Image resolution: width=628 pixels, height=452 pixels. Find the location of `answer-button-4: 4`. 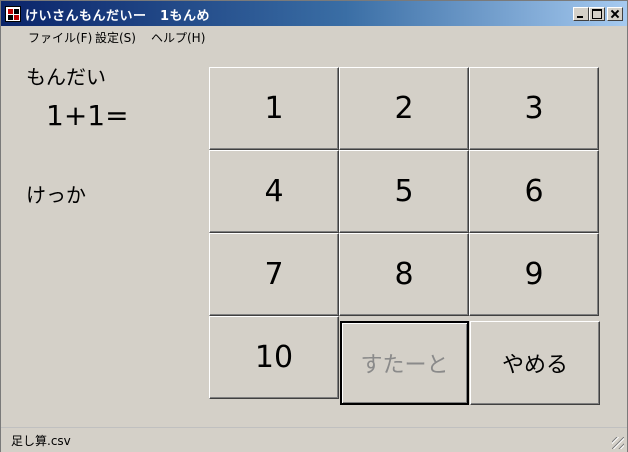

answer-button-4: 4 is located at coordinates (274, 191).